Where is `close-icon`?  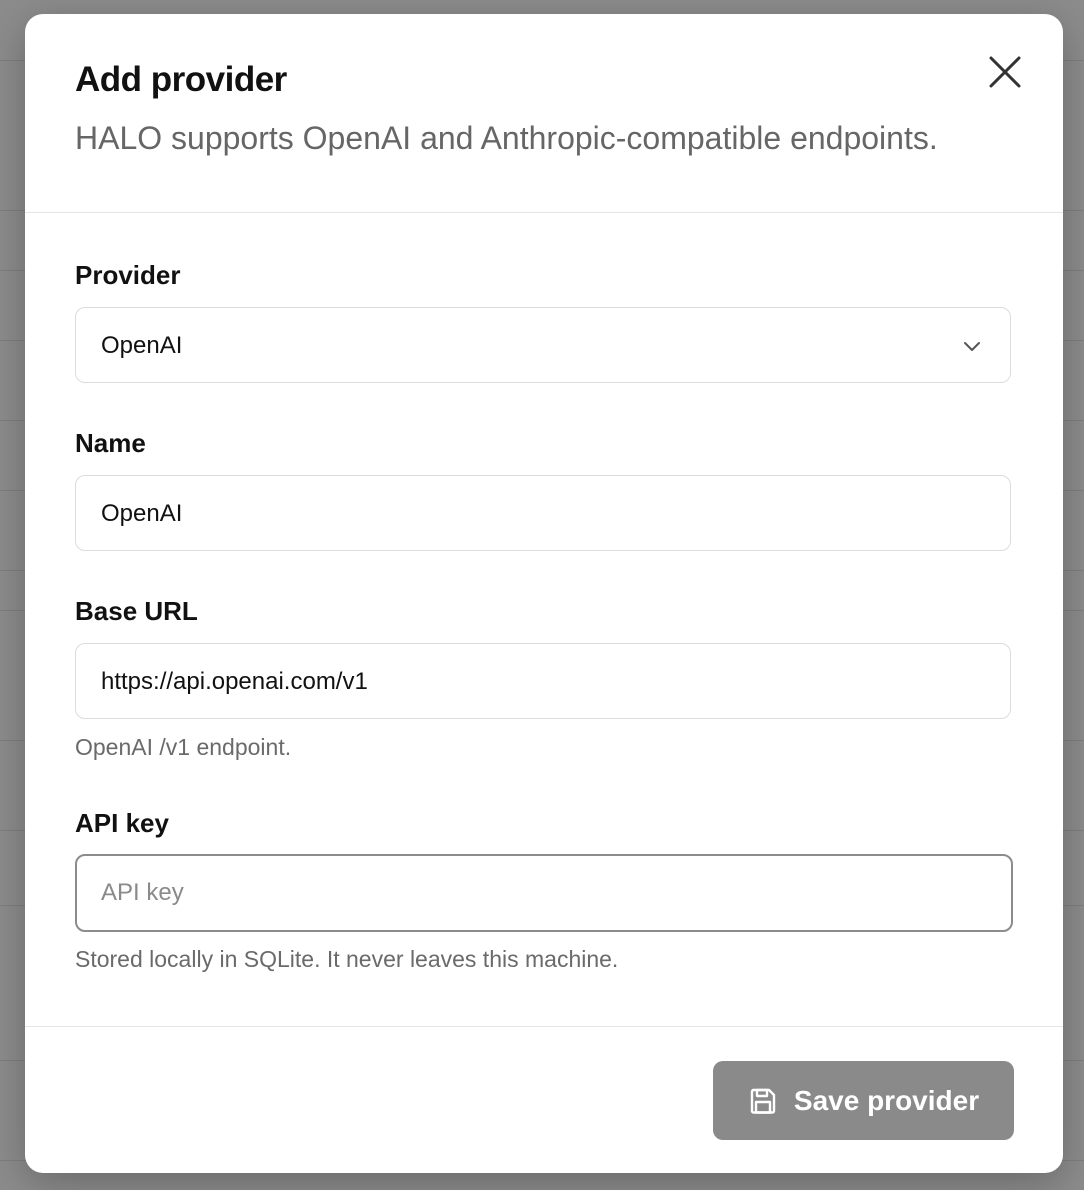 close-icon is located at coordinates (1005, 72).